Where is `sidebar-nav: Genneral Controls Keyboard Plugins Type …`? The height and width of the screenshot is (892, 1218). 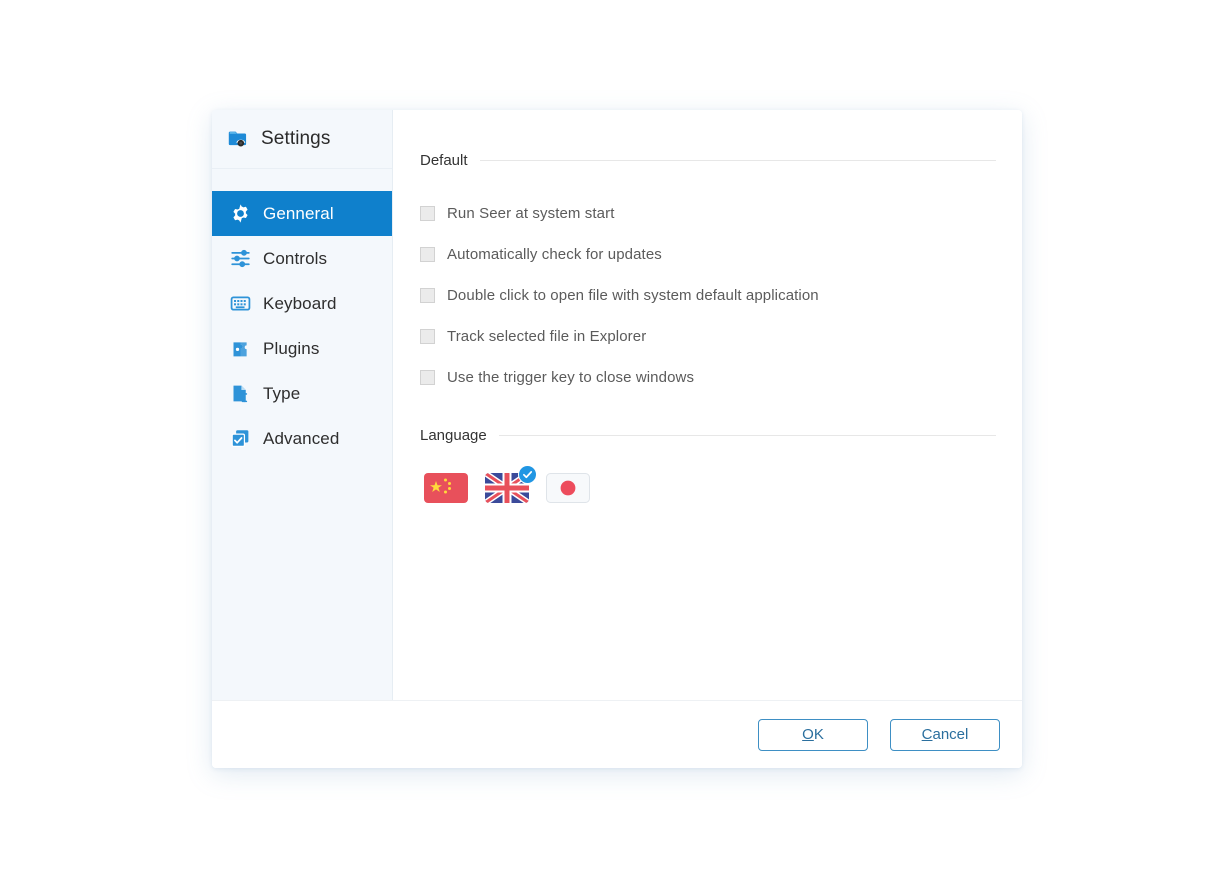 sidebar-nav: Genneral Controls Keyboard Plugins Type … is located at coordinates (302, 315).